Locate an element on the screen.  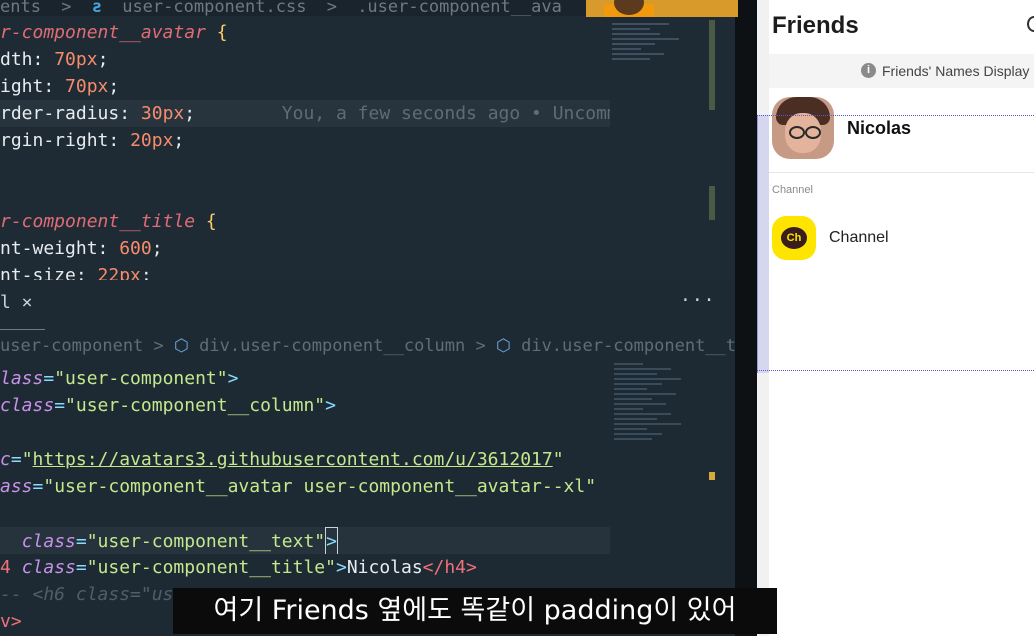
breadcrumb-item: div.user-component__text is located at coordinates (628, 346).